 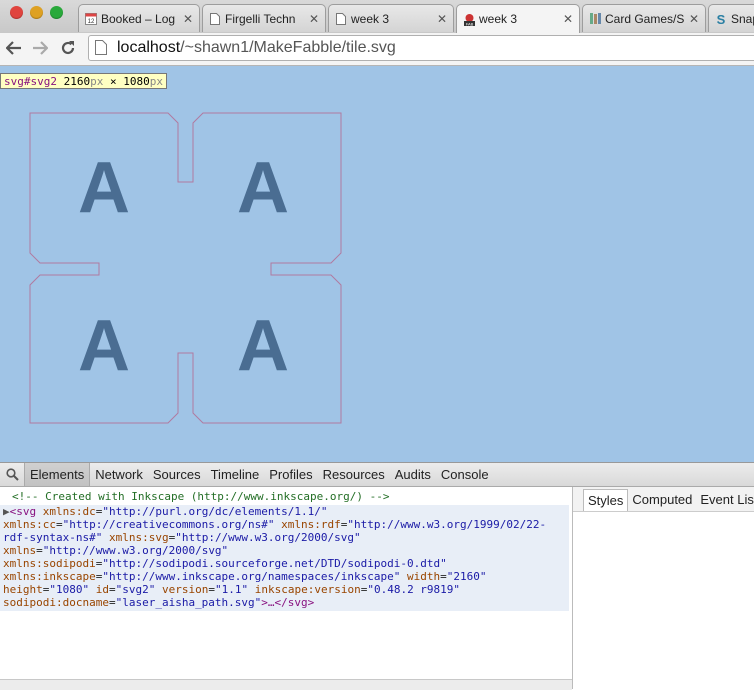 I want to click on tab-title: Snap, so click(x=742, y=18).